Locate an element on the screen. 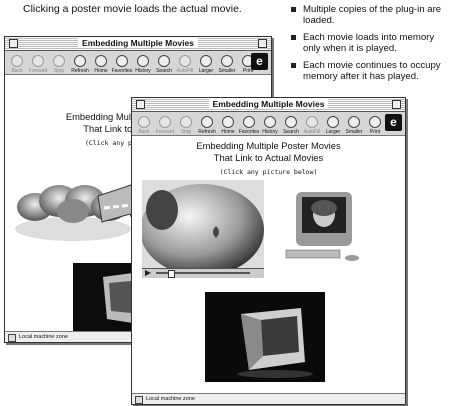 This screenshot has height=406, width=449. playing-movie is located at coordinates (203, 229).